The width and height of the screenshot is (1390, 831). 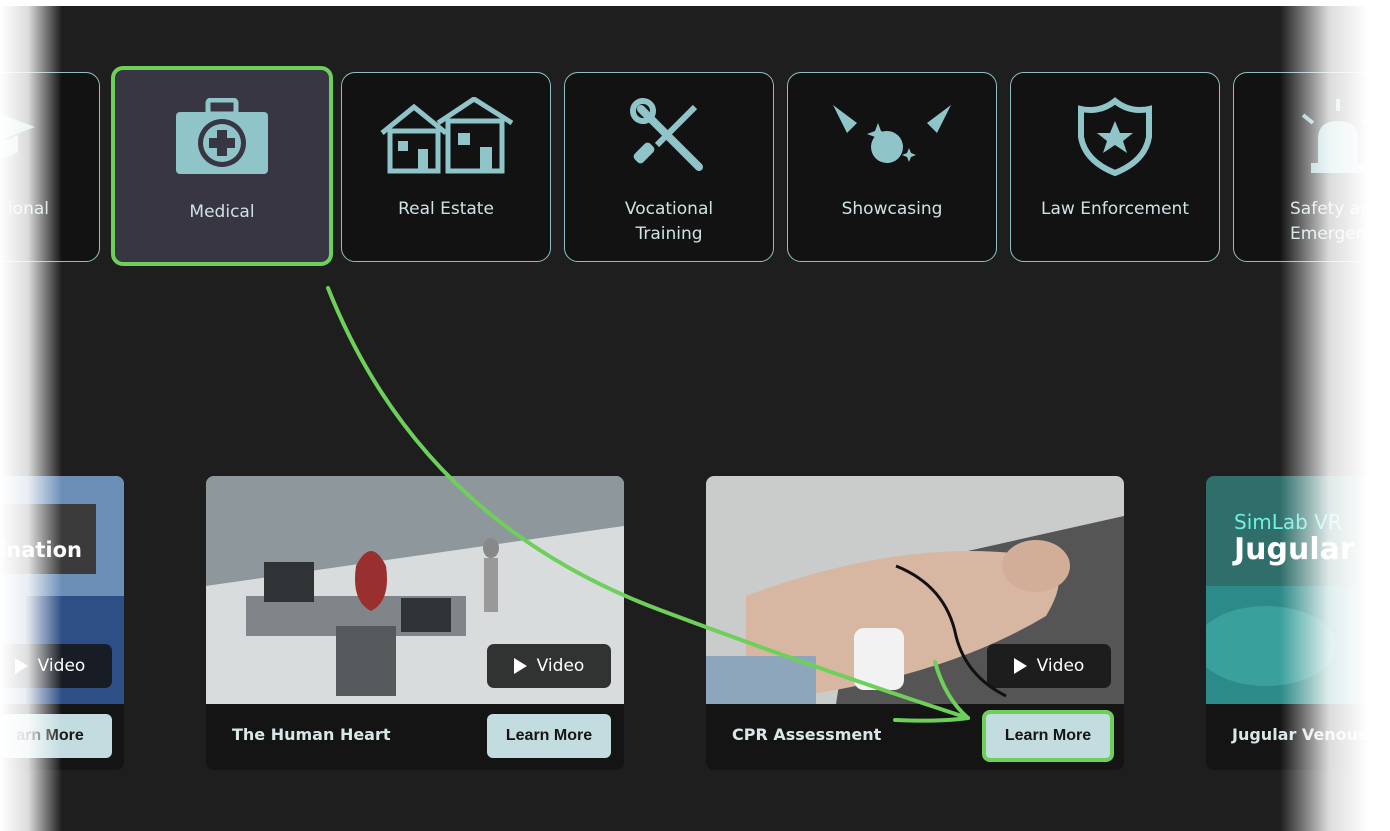 I want to click on category-label: Law Enforcement, so click(x=1115, y=209).